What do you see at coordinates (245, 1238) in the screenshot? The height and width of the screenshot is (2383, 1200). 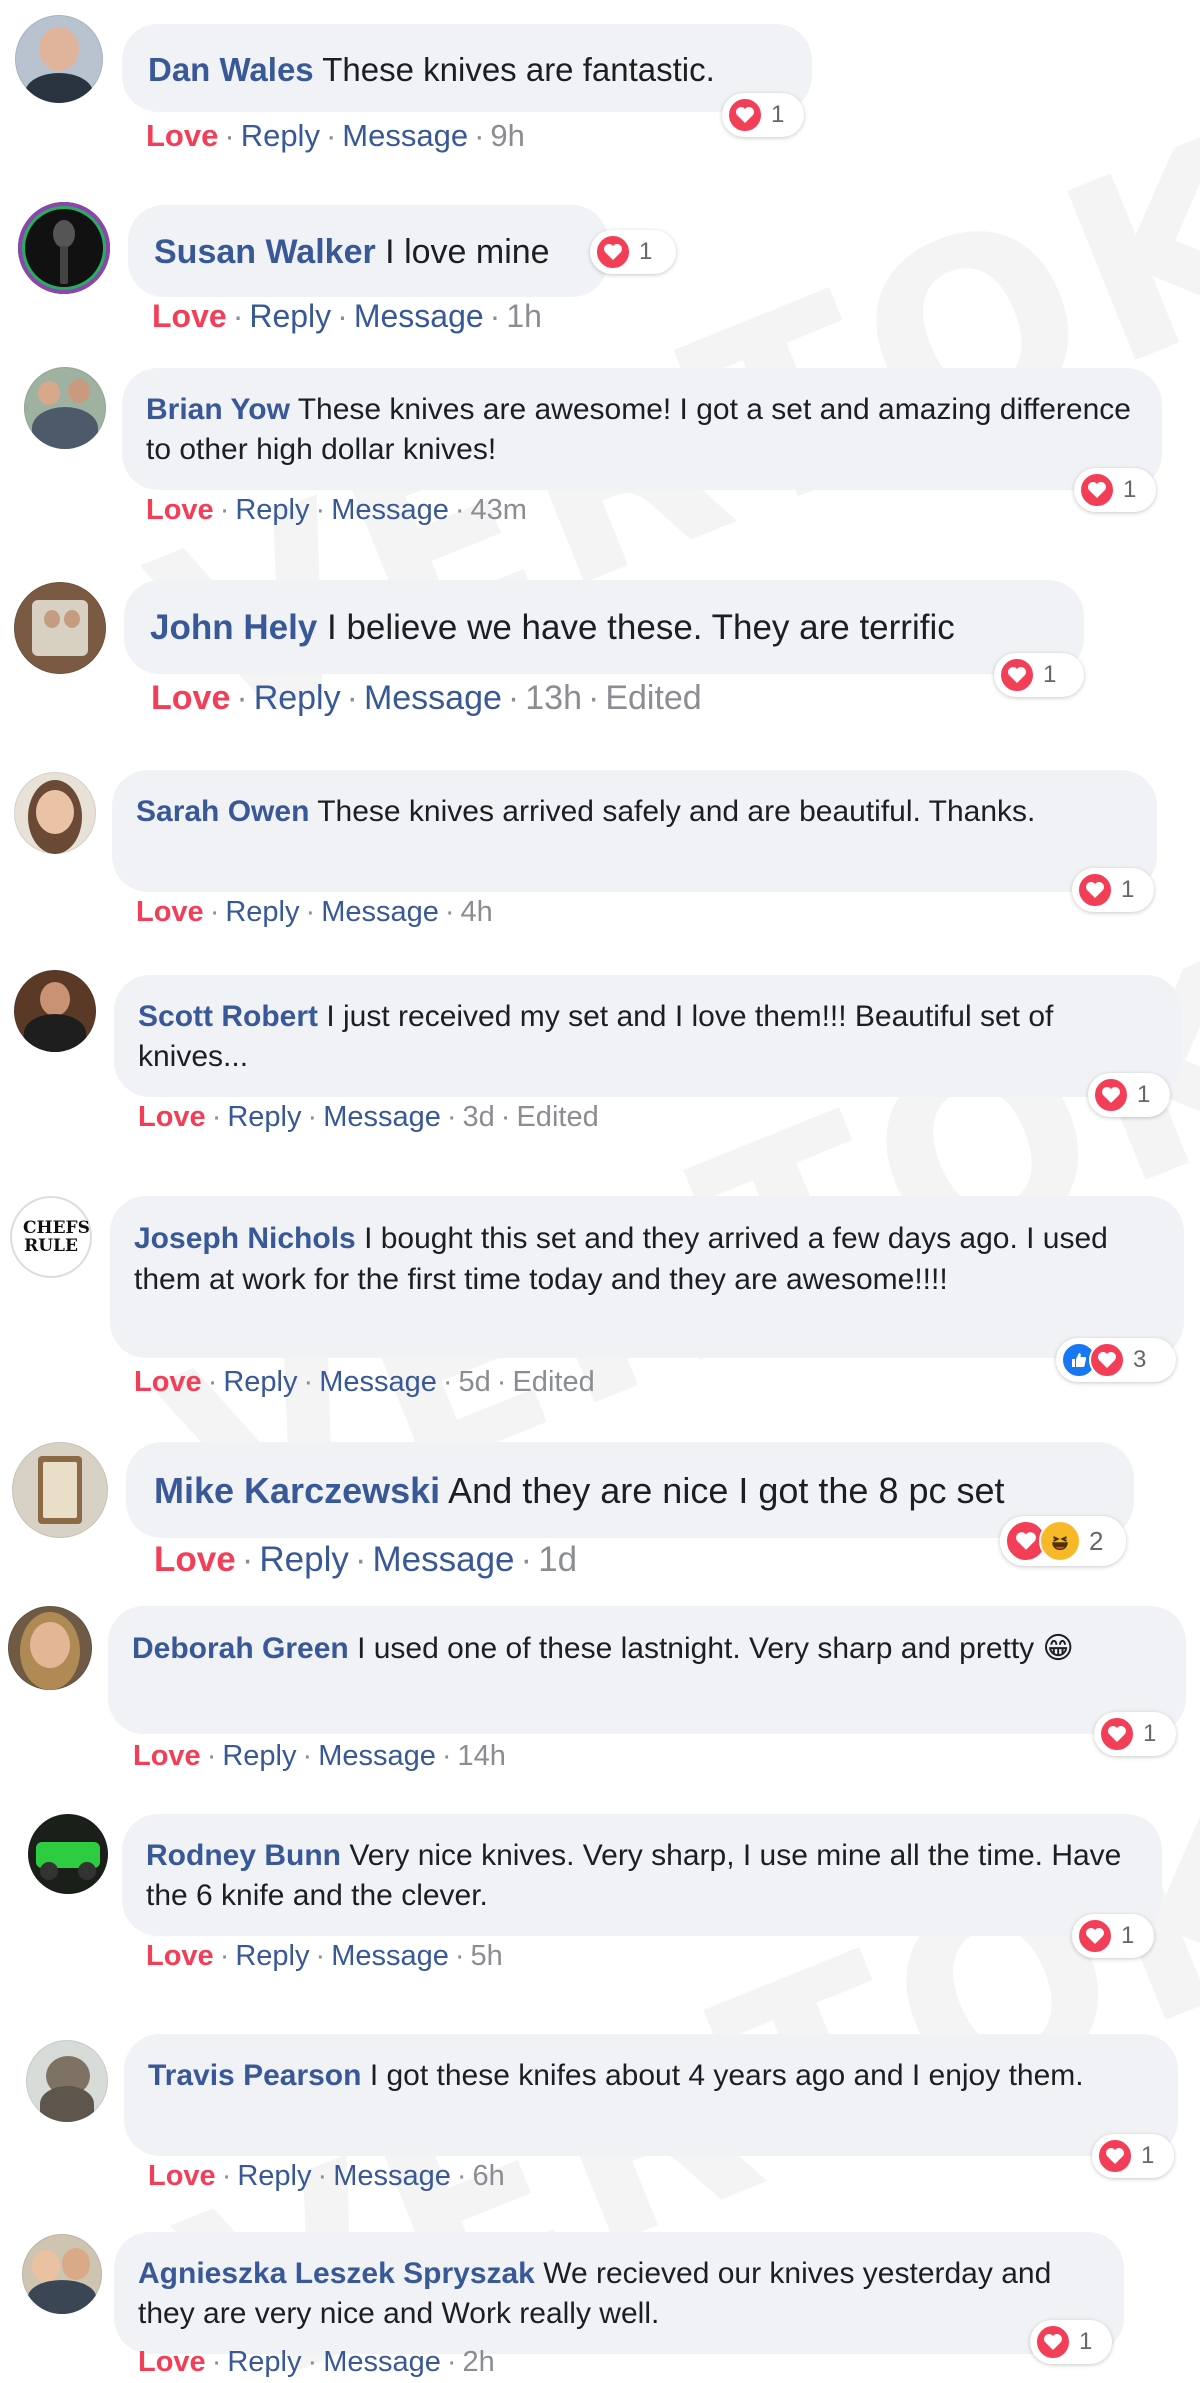 I see `commenter-name: Joseph Nichols` at bounding box center [245, 1238].